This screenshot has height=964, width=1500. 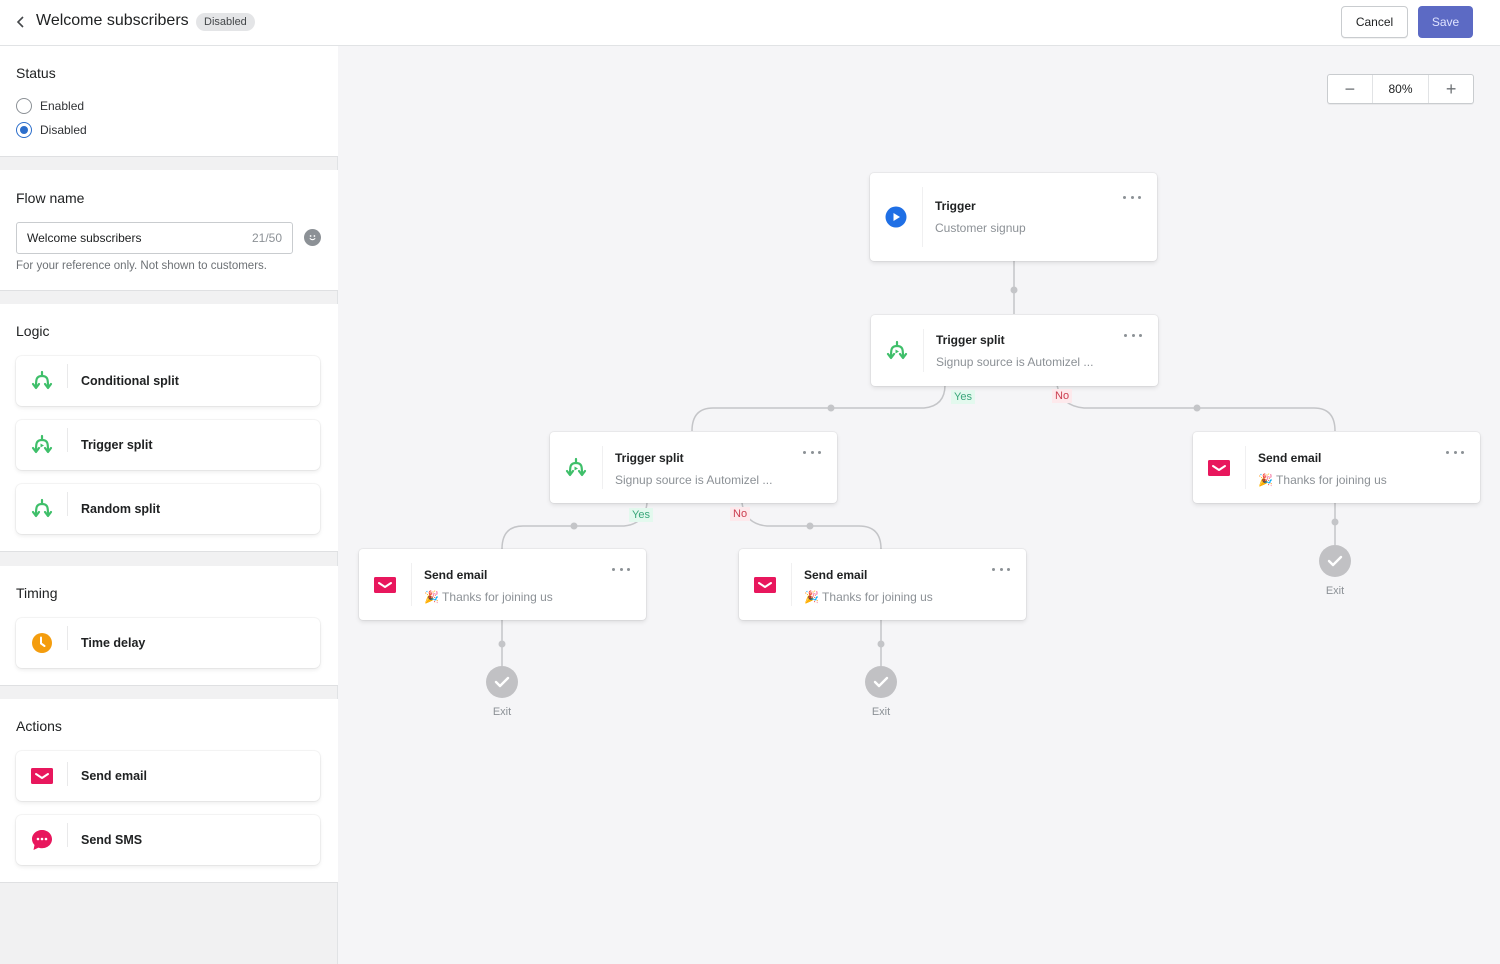 I want to click on radio-disabled: Disabled, so click(x=51, y=130).